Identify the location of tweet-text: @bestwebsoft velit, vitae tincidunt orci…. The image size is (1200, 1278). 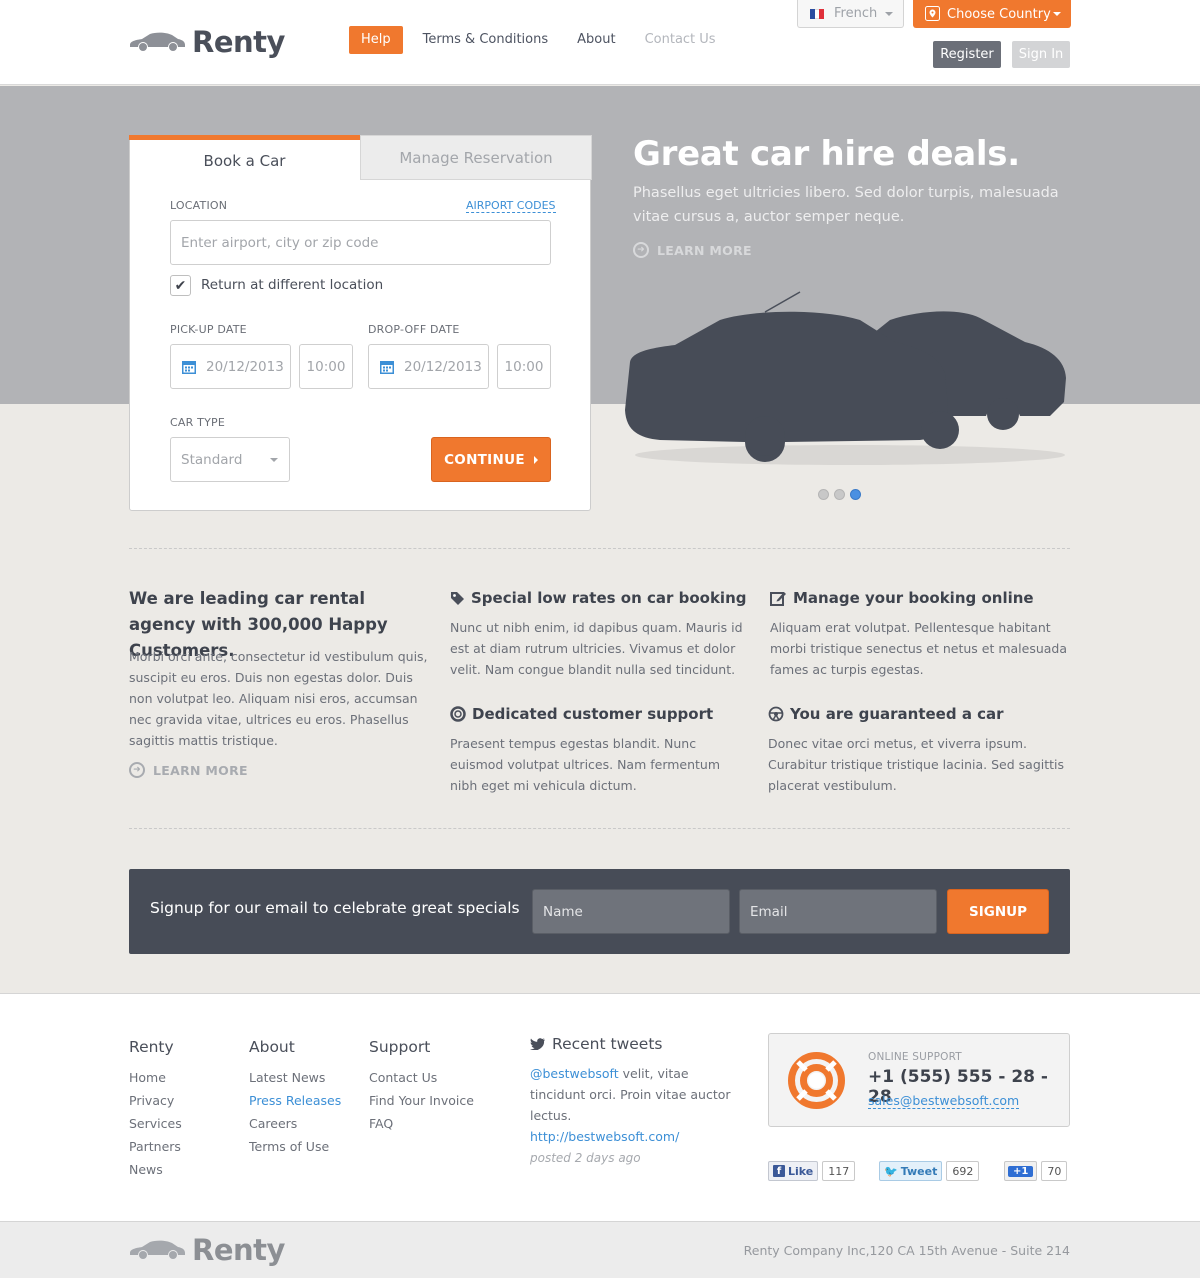
(637, 1105).